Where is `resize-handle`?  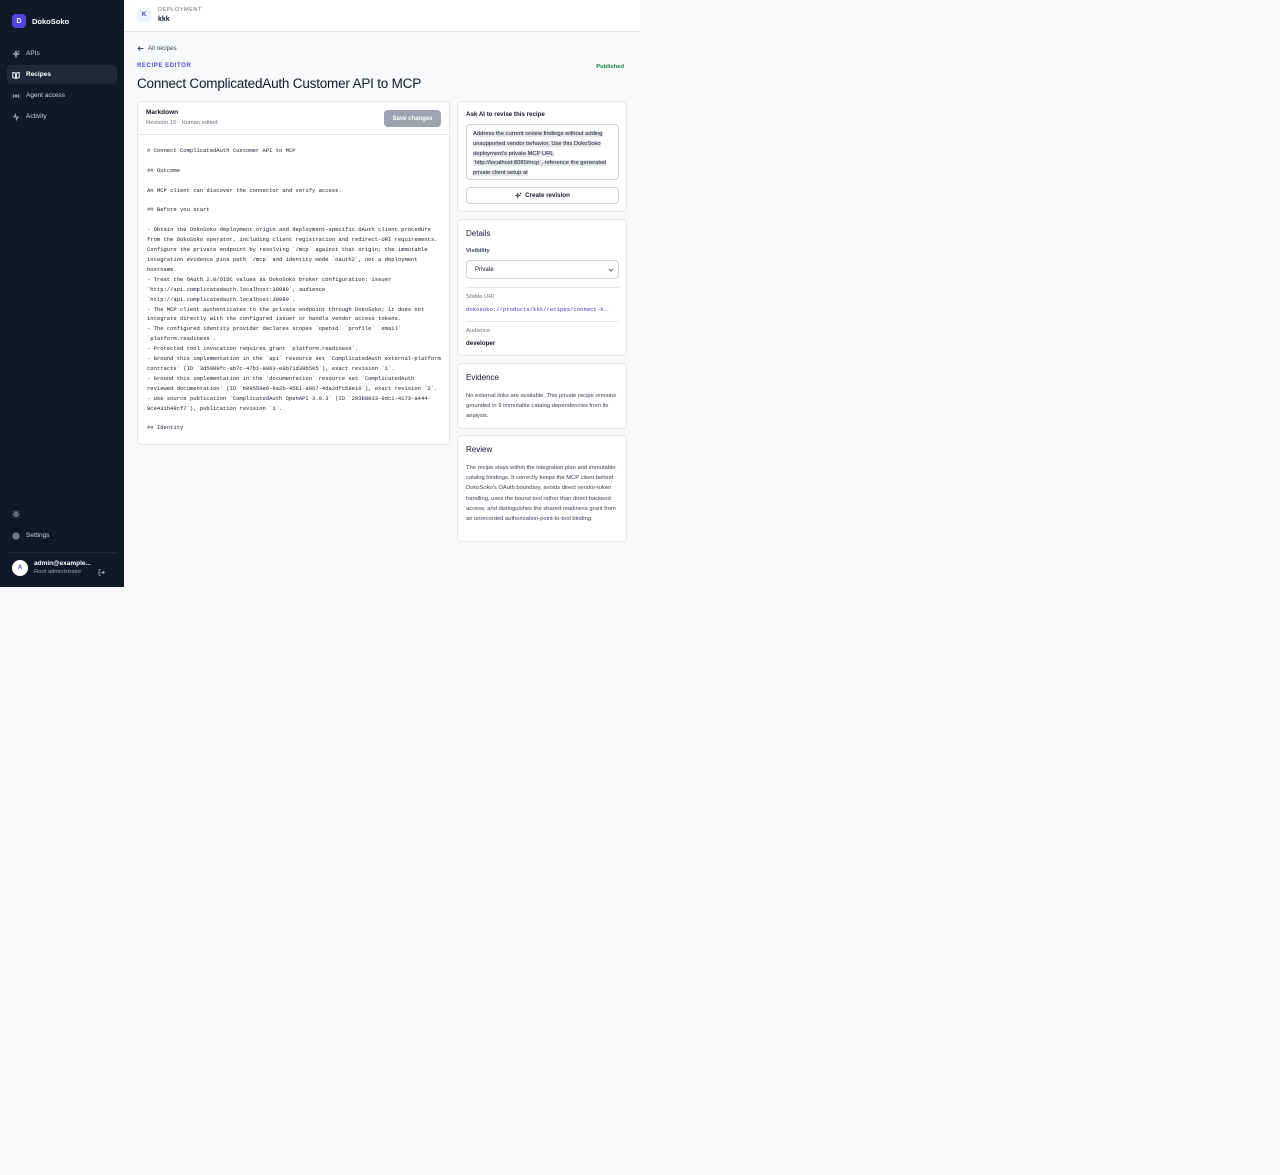
resize-handle is located at coordinates (444, 439).